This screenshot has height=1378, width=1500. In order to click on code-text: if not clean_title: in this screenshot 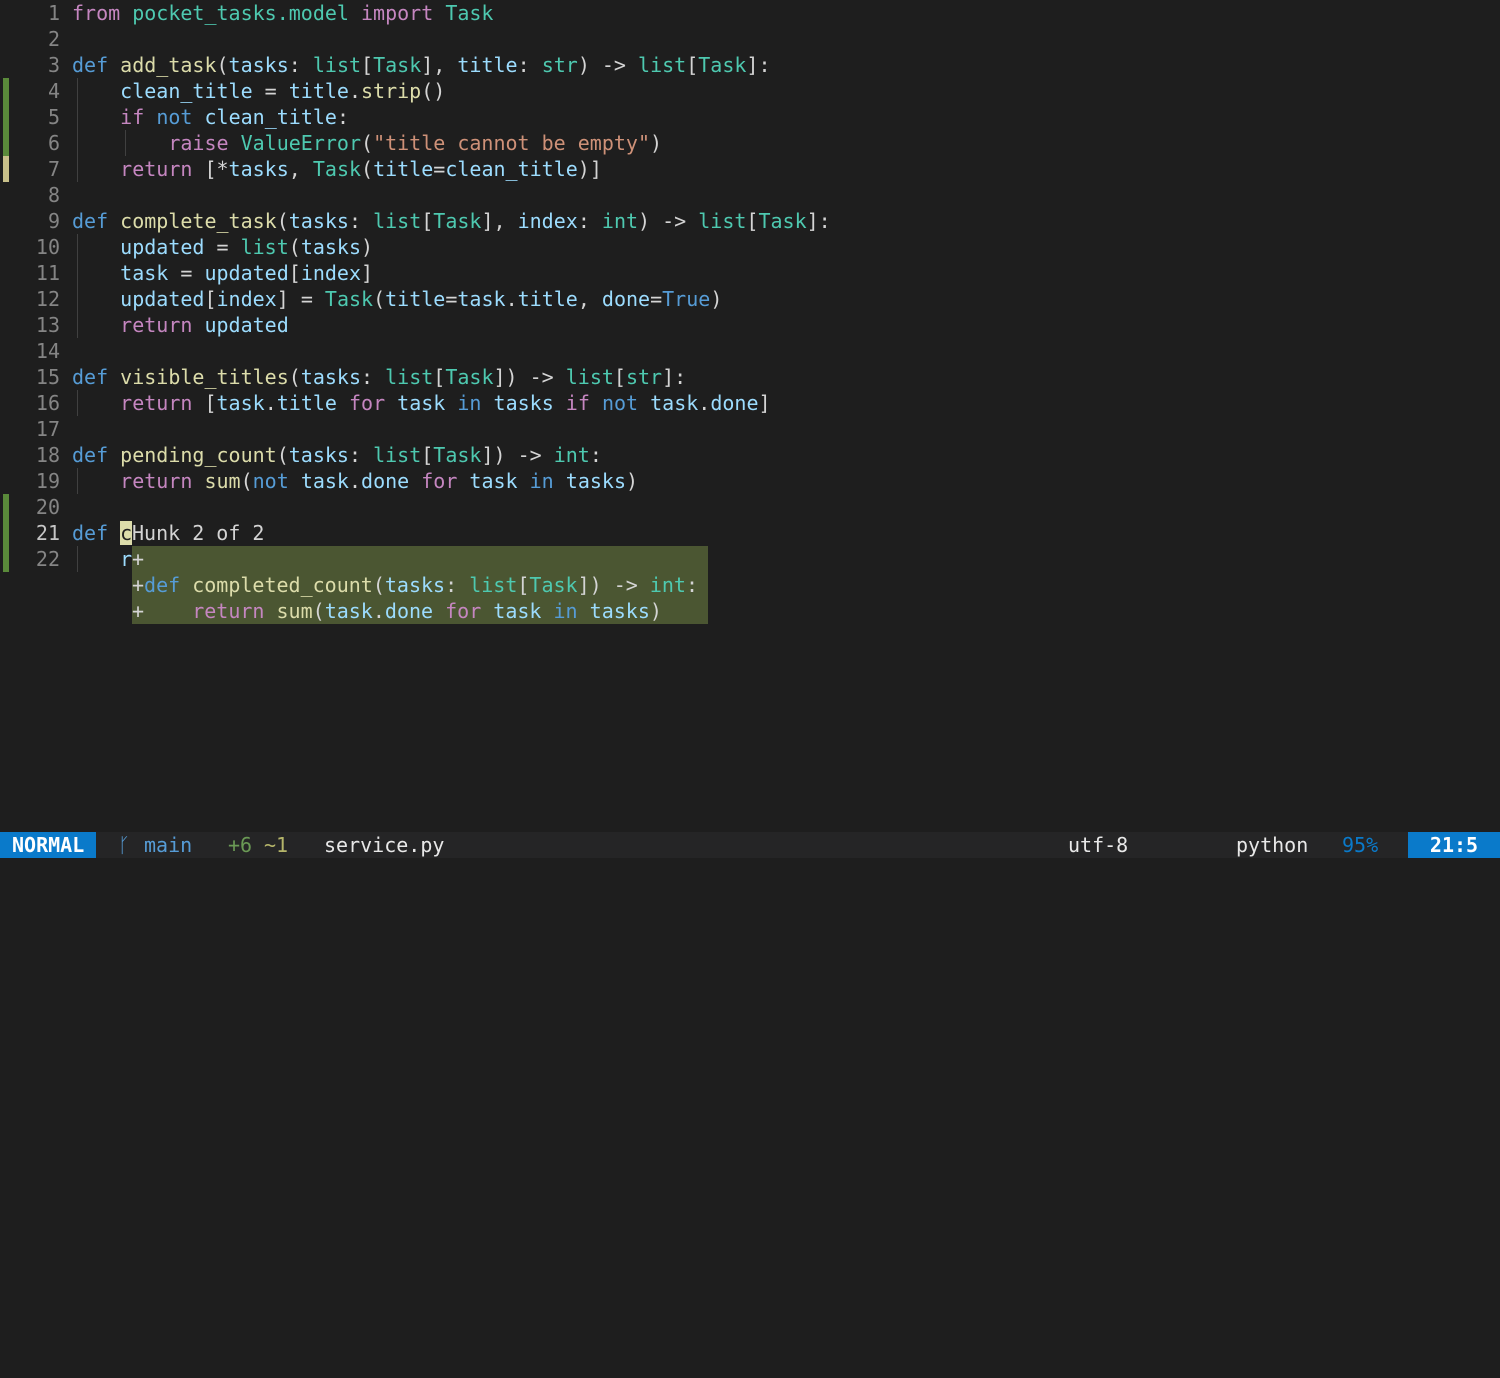, I will do `click(210, 117)`.